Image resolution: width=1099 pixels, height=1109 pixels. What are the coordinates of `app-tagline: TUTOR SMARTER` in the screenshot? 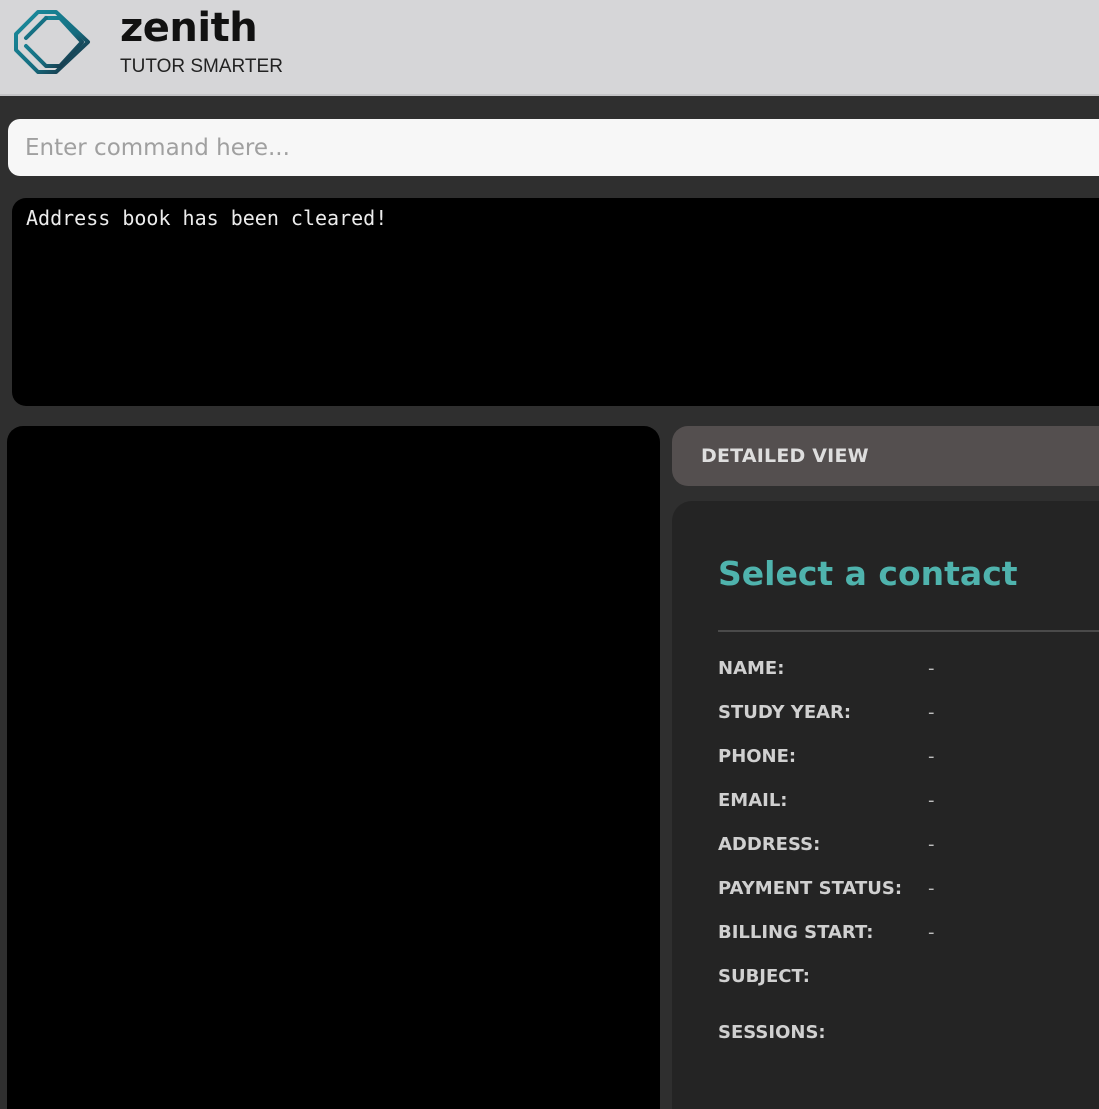 It's located at (201, 66).